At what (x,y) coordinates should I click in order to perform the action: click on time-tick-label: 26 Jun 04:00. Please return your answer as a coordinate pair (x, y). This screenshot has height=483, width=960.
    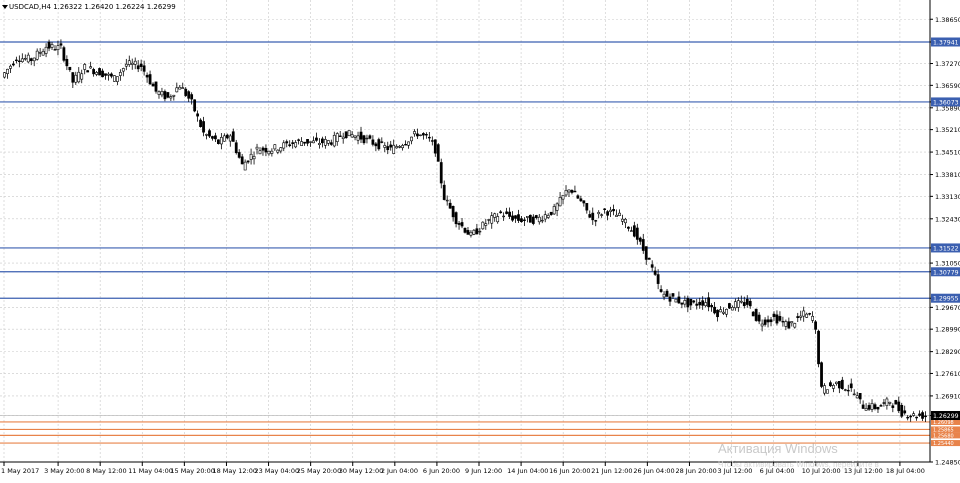
    Looking at the image, I should click on (653, 471).